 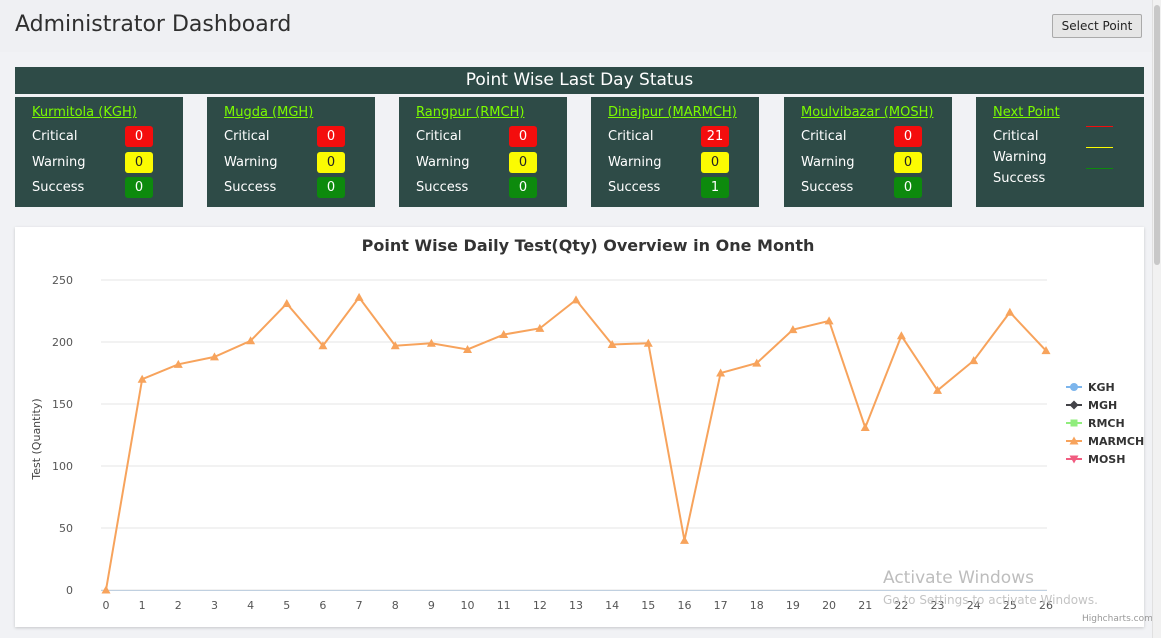 I want to click on point-link: Dinajpur (MARMCH), so click(x=672, y=112).